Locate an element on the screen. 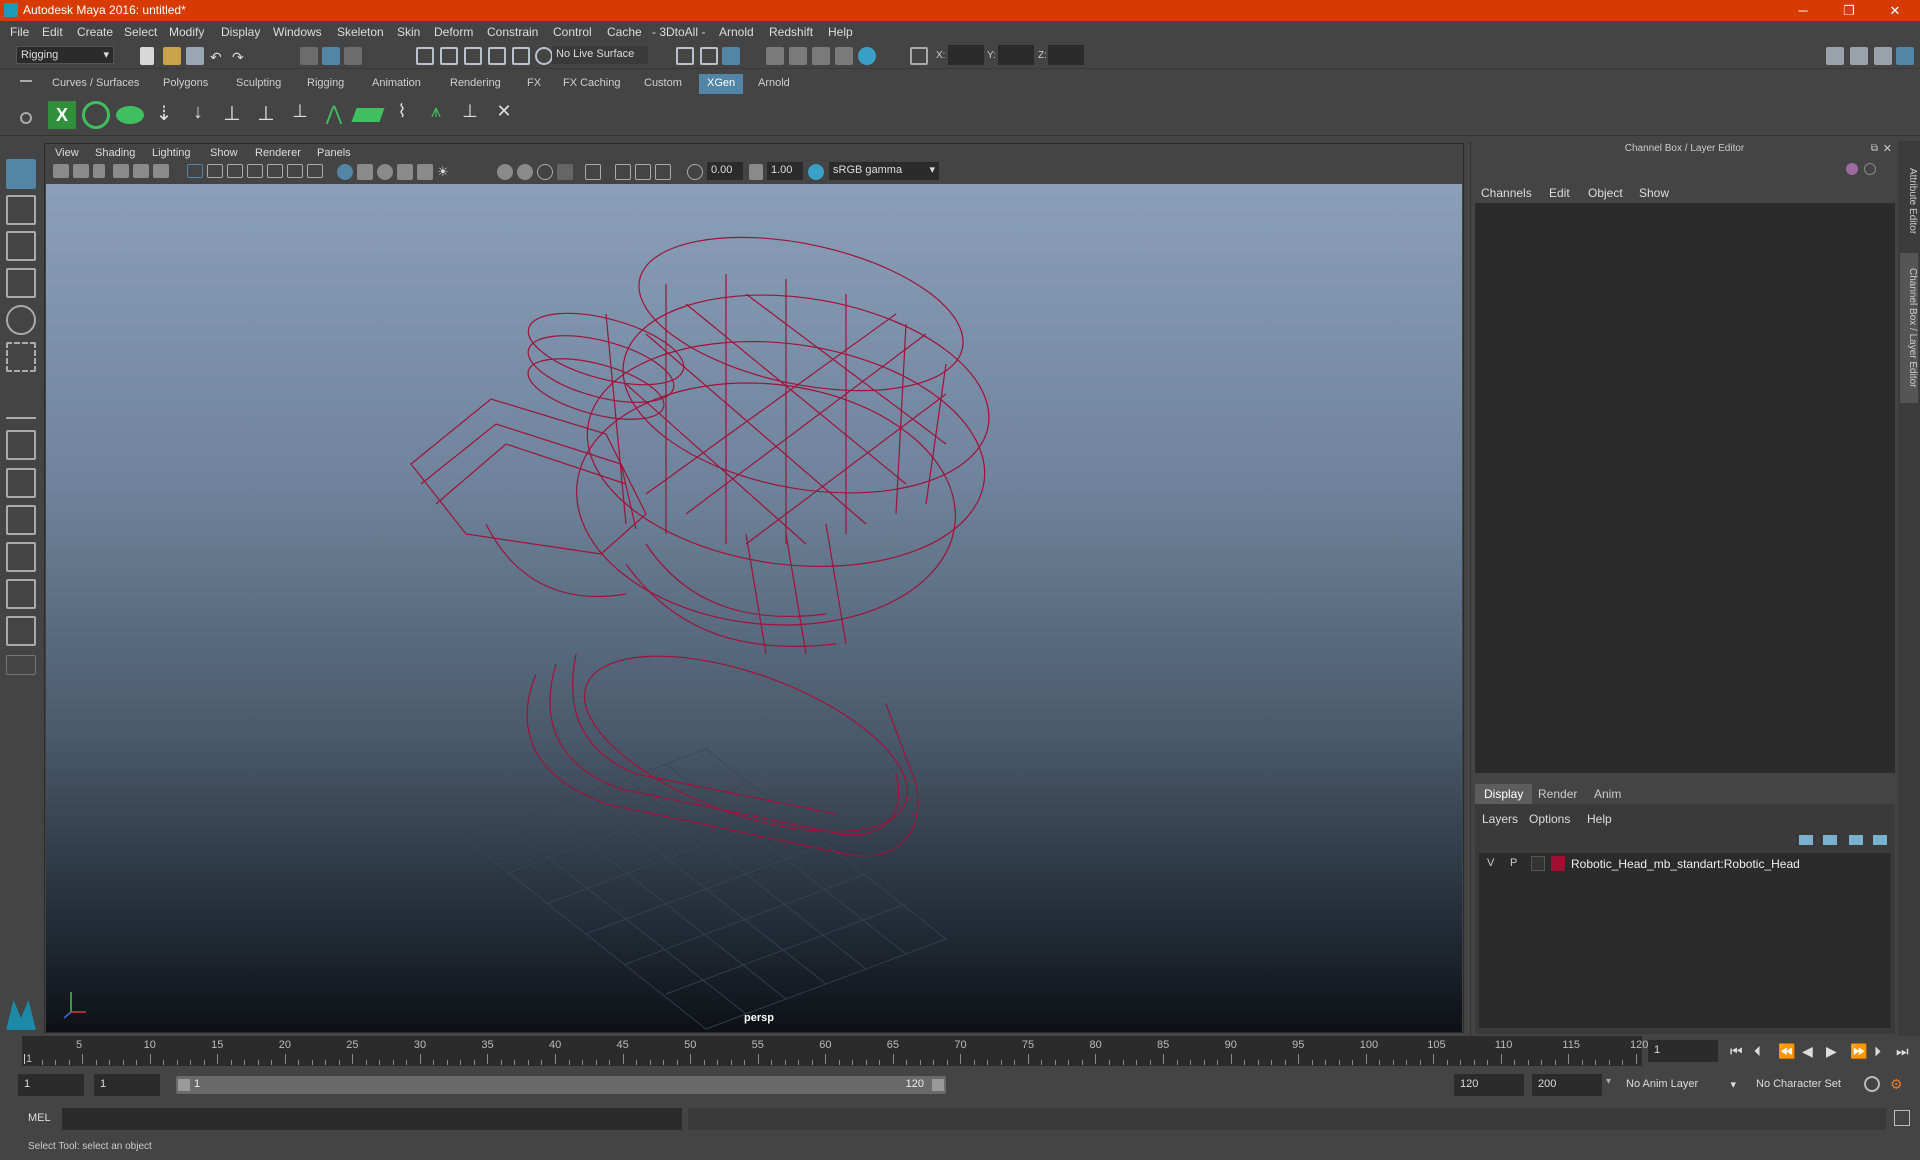  motion-blur-icon is located at coordinates (525, 172).